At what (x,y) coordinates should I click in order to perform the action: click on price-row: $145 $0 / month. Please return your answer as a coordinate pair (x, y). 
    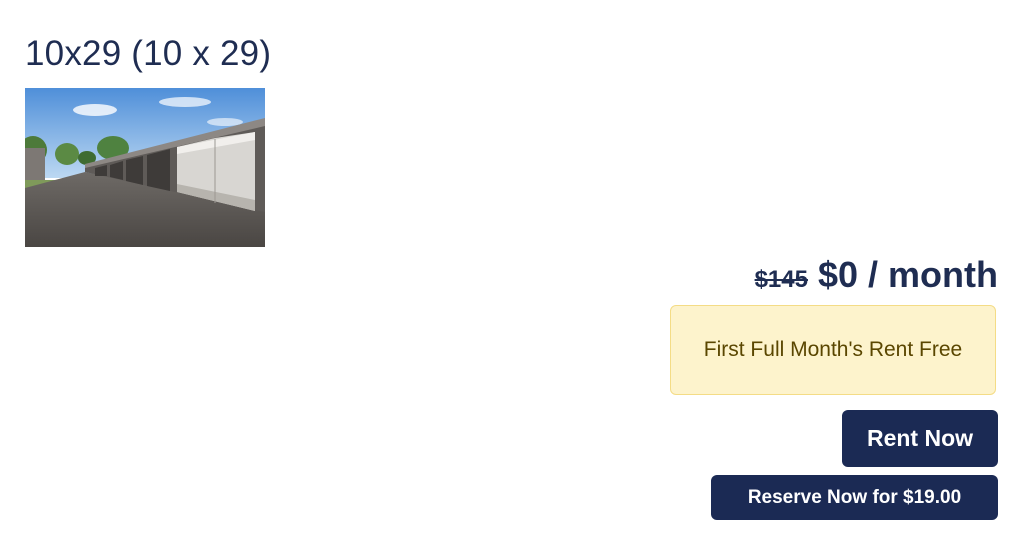
    Looking at the image, I should click on (876, 276).